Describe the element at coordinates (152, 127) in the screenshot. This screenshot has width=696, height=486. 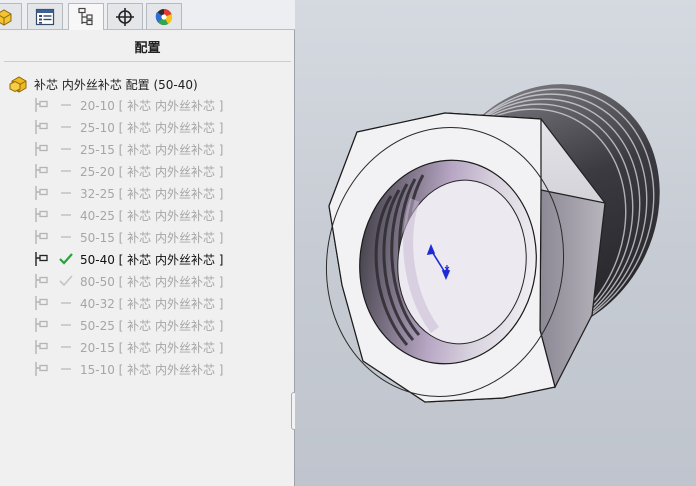
I see `configuration-item-label: 25-10 [ 补芯 内外丝补芯 ]` at that location.